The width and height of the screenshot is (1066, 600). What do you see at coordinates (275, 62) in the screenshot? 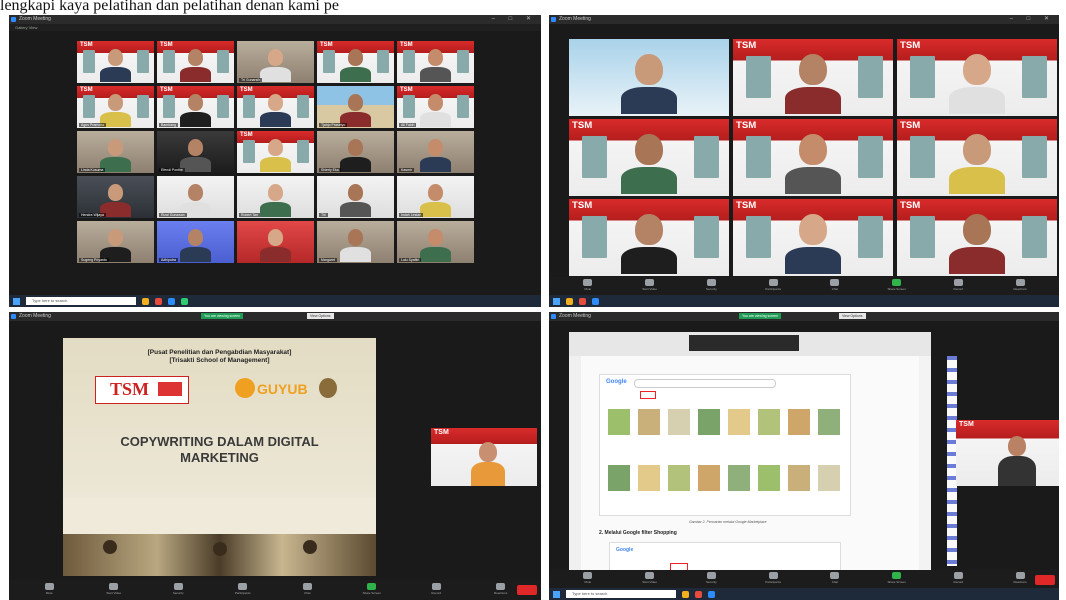
I see `participant-tile: Tri Gunarsih` at bounding box center [275, 62].